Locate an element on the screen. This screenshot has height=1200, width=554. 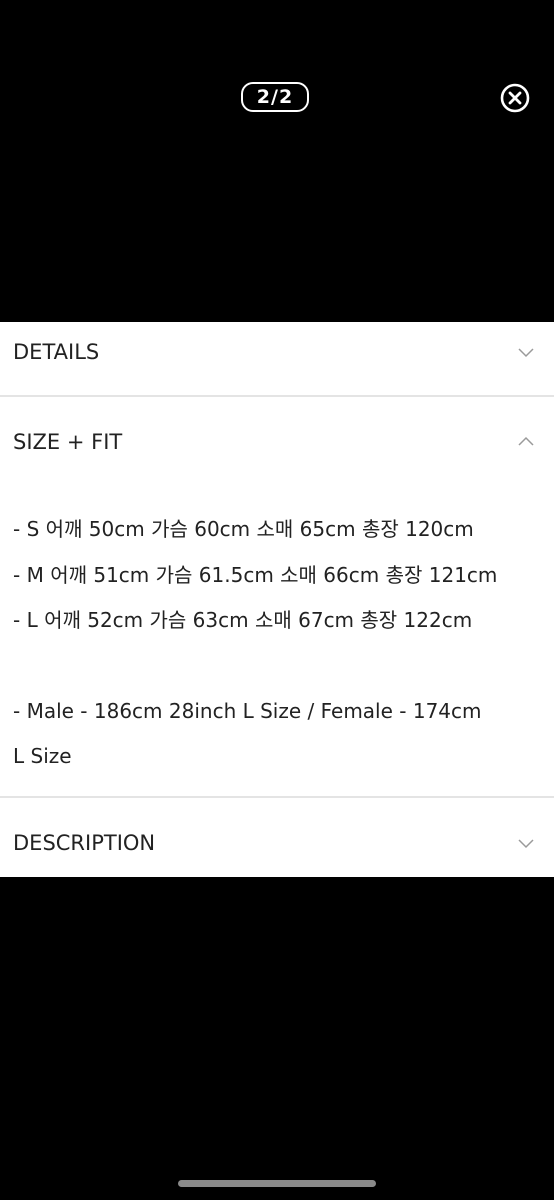
model-info-line-2: L Size is located at coordinates (42, 756).